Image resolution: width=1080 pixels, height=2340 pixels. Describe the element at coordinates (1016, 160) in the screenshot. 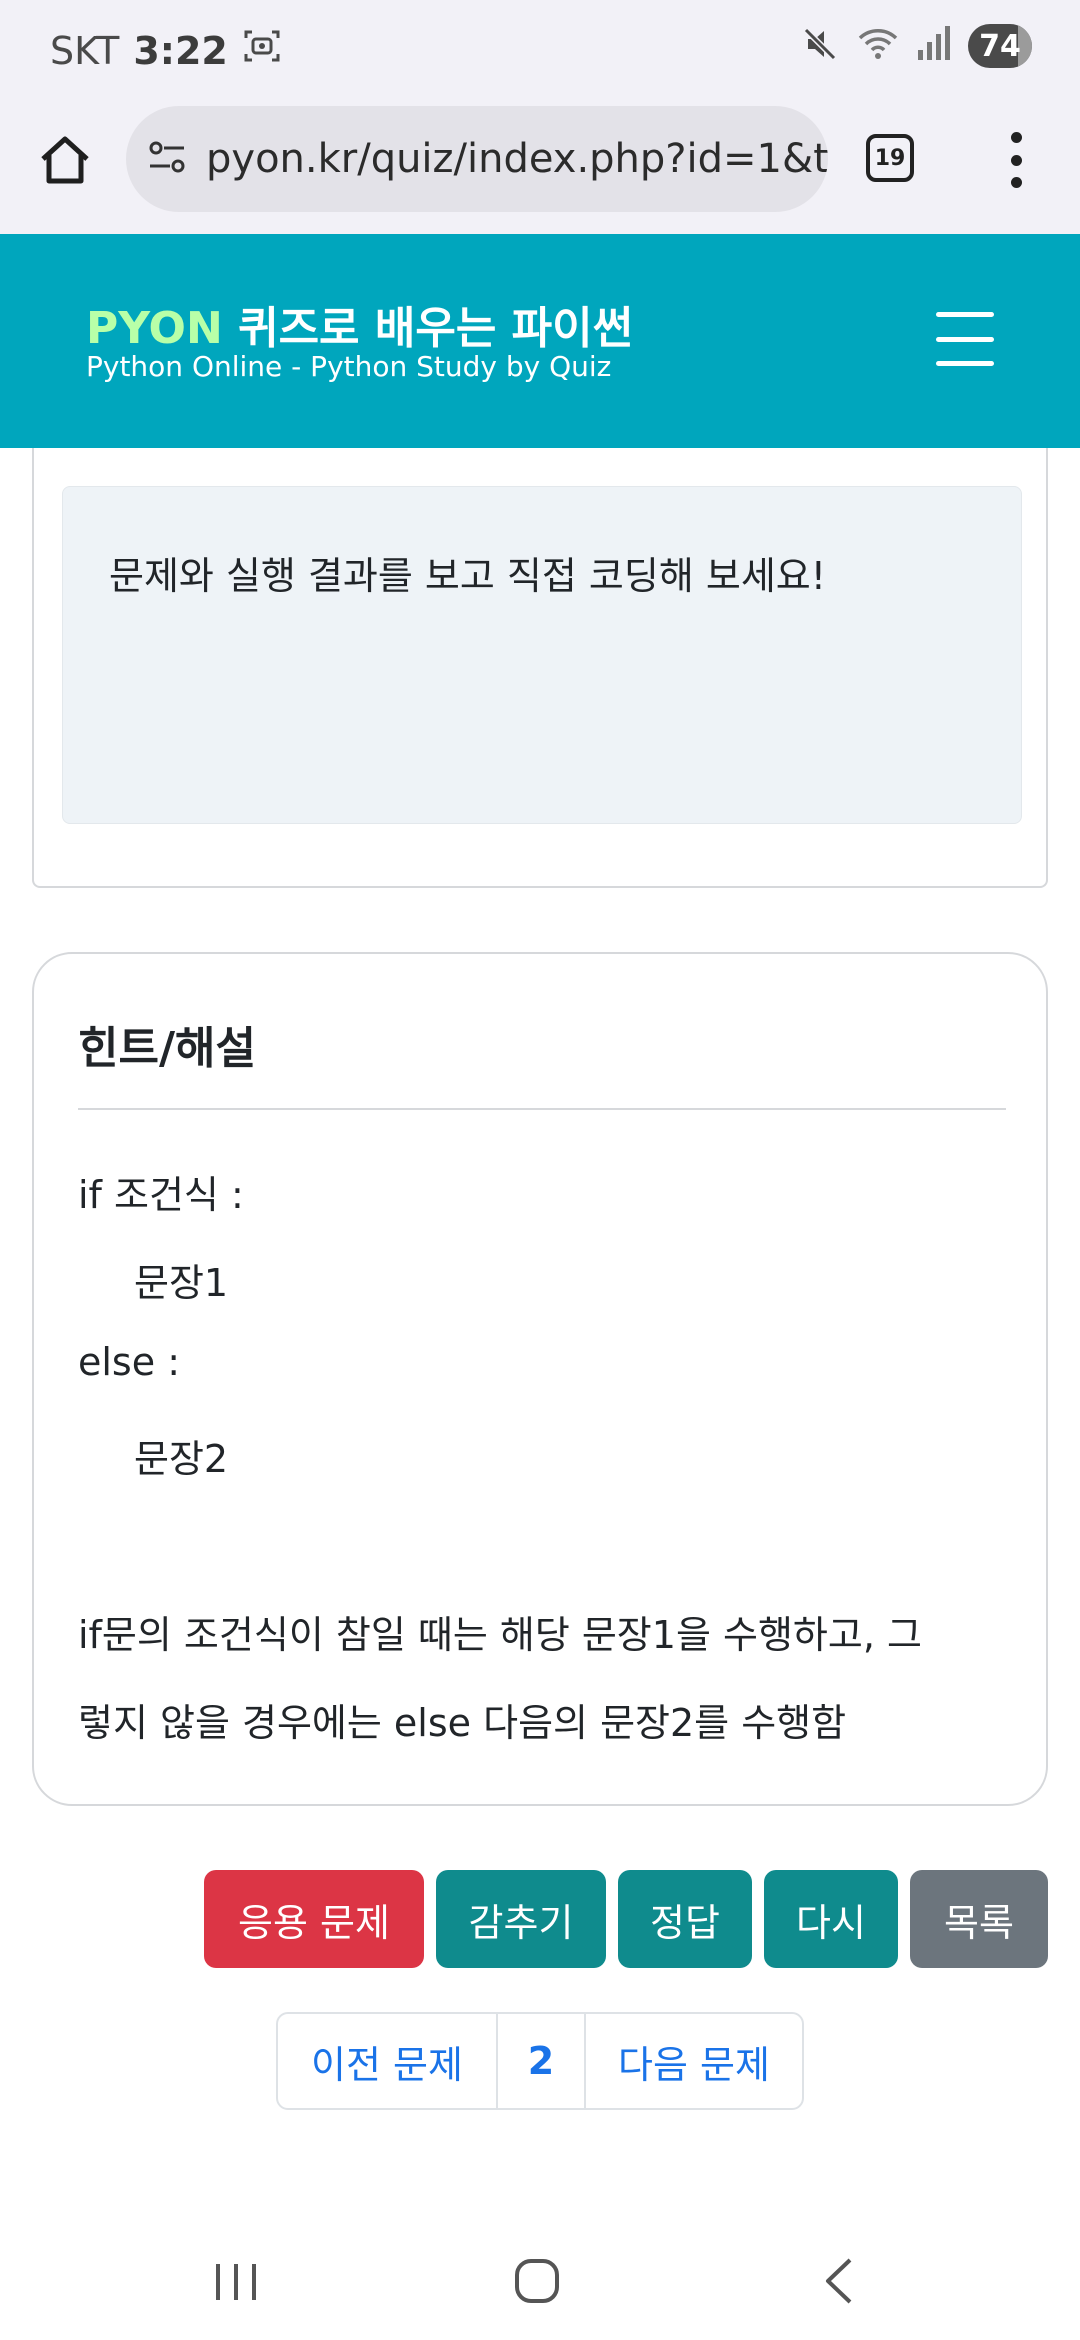

I see `more-icon` at that location.